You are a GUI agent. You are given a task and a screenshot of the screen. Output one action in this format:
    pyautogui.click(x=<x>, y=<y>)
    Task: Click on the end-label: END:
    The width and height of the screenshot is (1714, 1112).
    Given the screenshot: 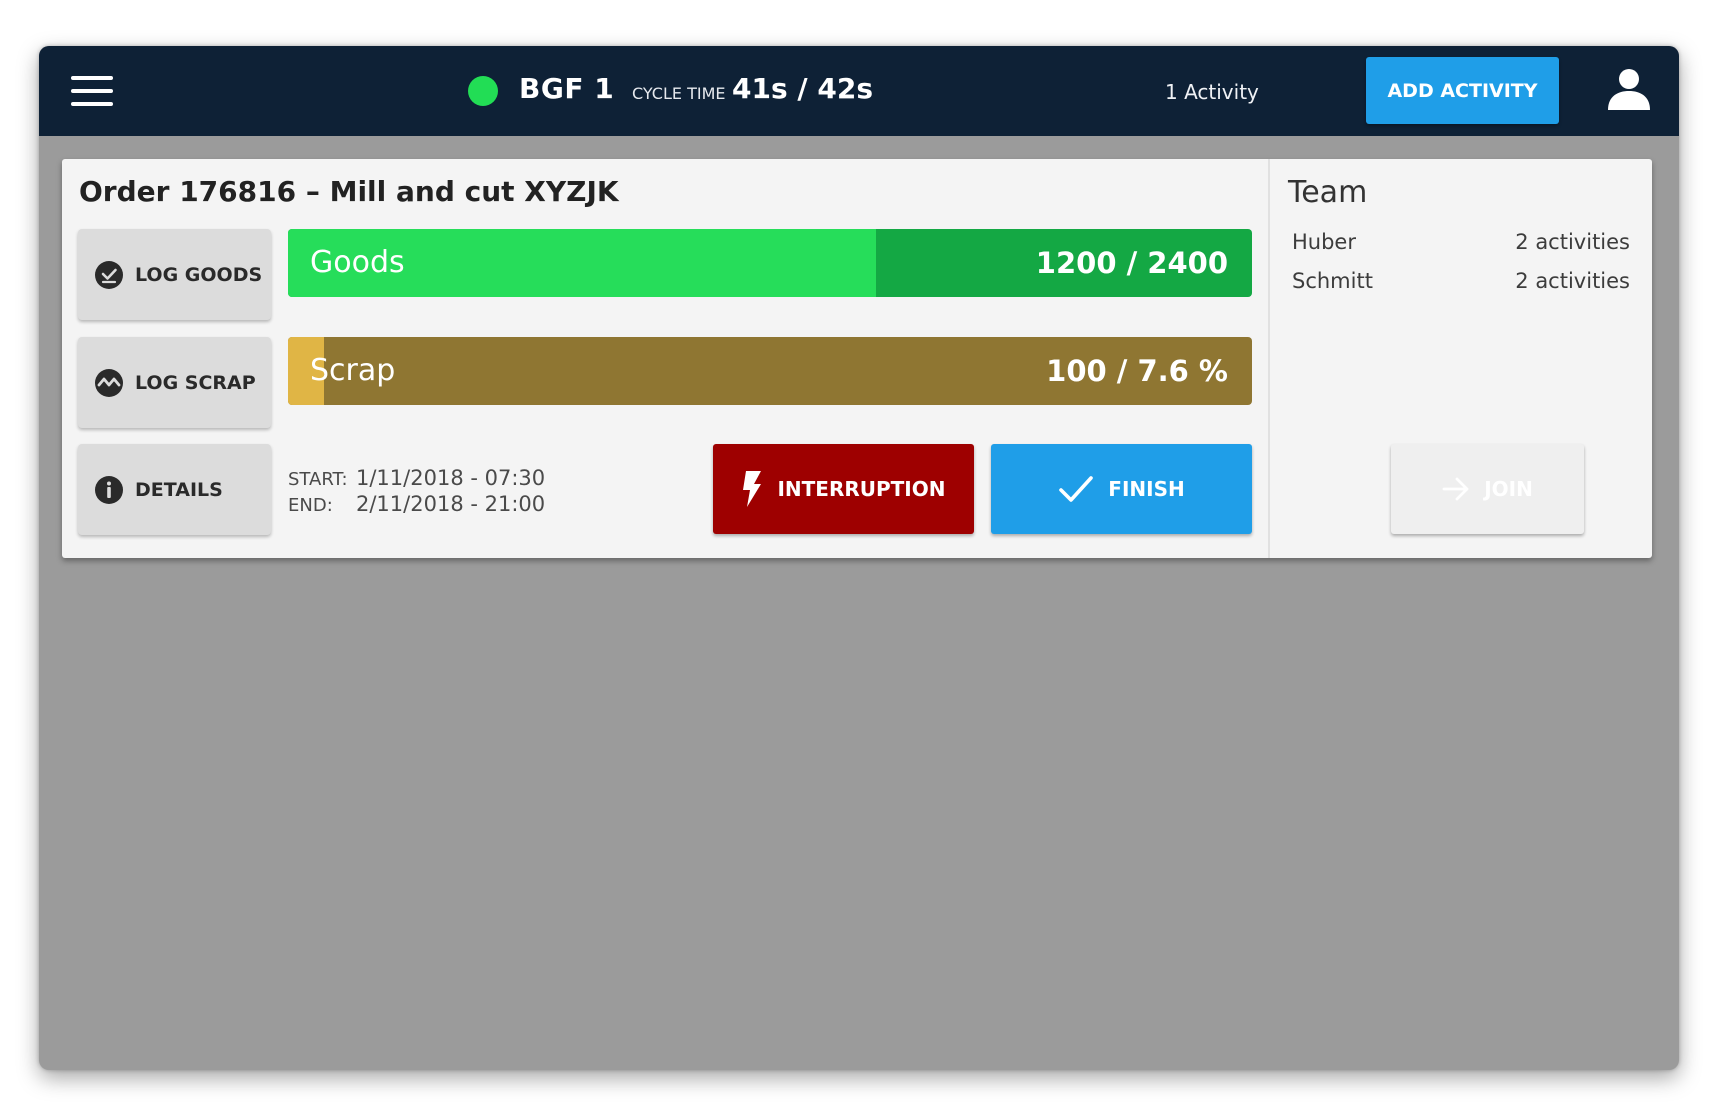 What is the action you would take?
    pyautogui.click(x=310, y=505)
    